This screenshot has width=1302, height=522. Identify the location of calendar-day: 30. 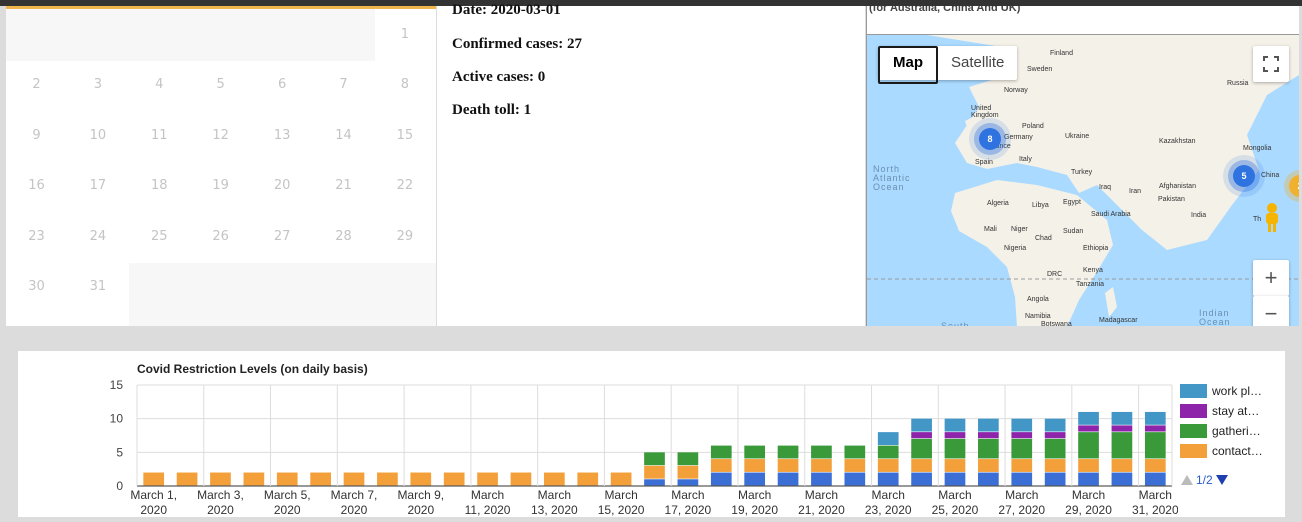
(36, 287).